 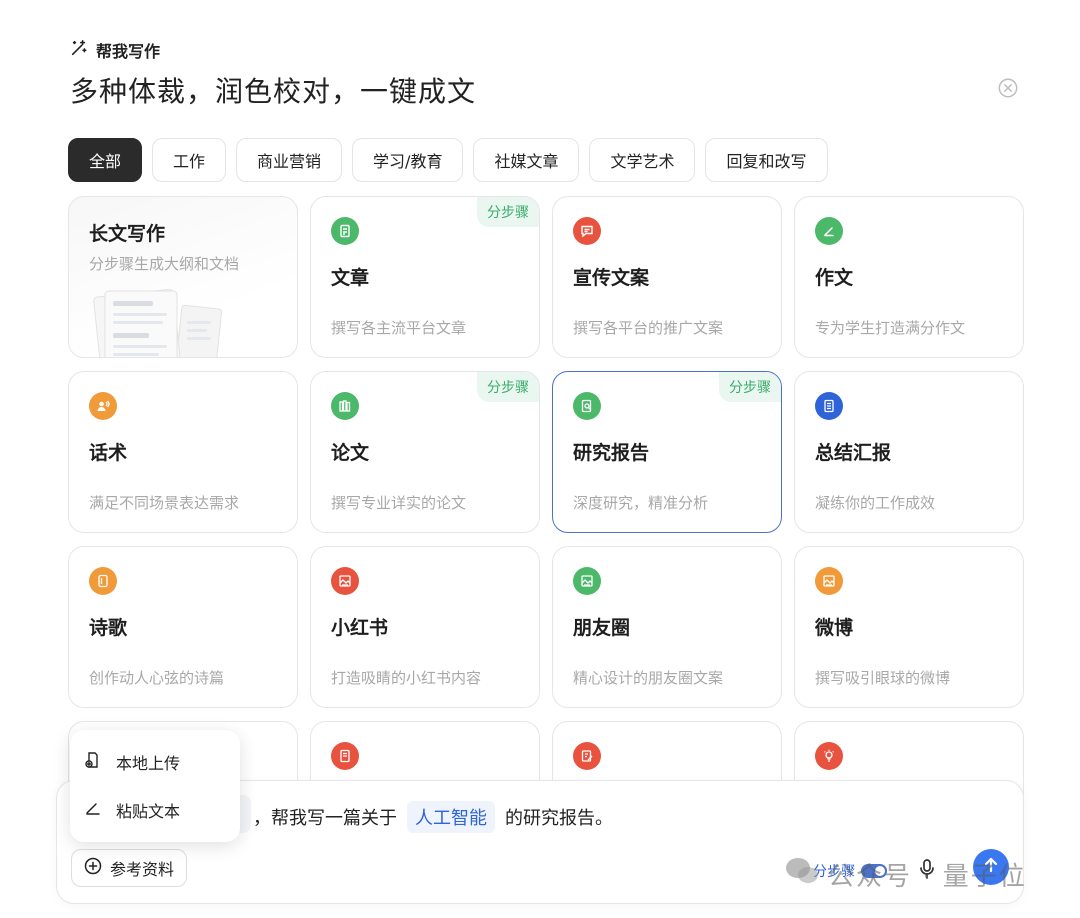 What do you see at coordinates (909, 627) in the screenshot?
I see `card-weibo: 微博 撰写吸引眼球的微博` at bounding box center [909, 627].